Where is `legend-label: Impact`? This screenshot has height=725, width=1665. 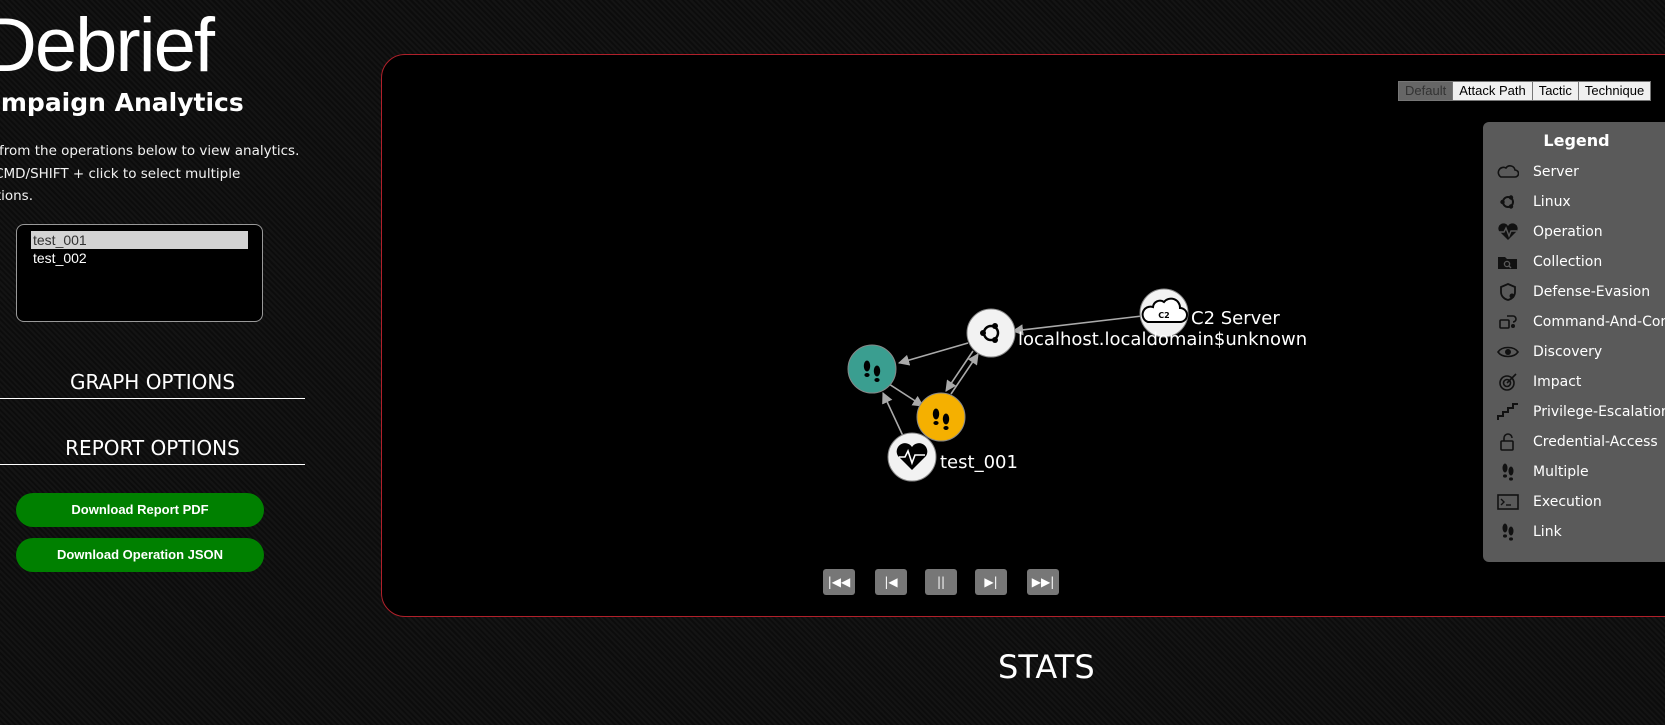 legend-label: Impact is located at coordinates (1557, 382).